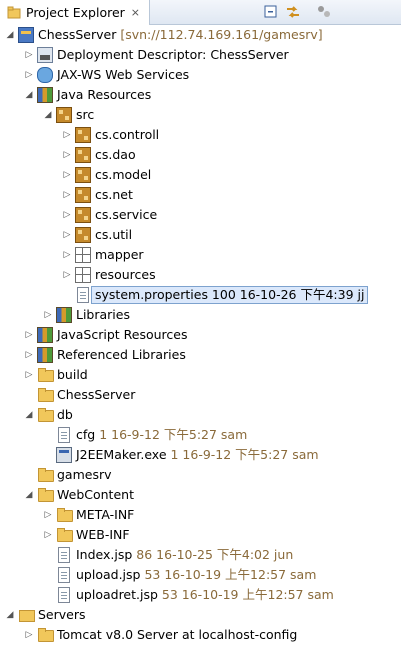 This screenshot has height=656, width=401. Describe the element at coordinates (200, 115) in the screenshot. I see `tree-row: ◢ src` at that location.